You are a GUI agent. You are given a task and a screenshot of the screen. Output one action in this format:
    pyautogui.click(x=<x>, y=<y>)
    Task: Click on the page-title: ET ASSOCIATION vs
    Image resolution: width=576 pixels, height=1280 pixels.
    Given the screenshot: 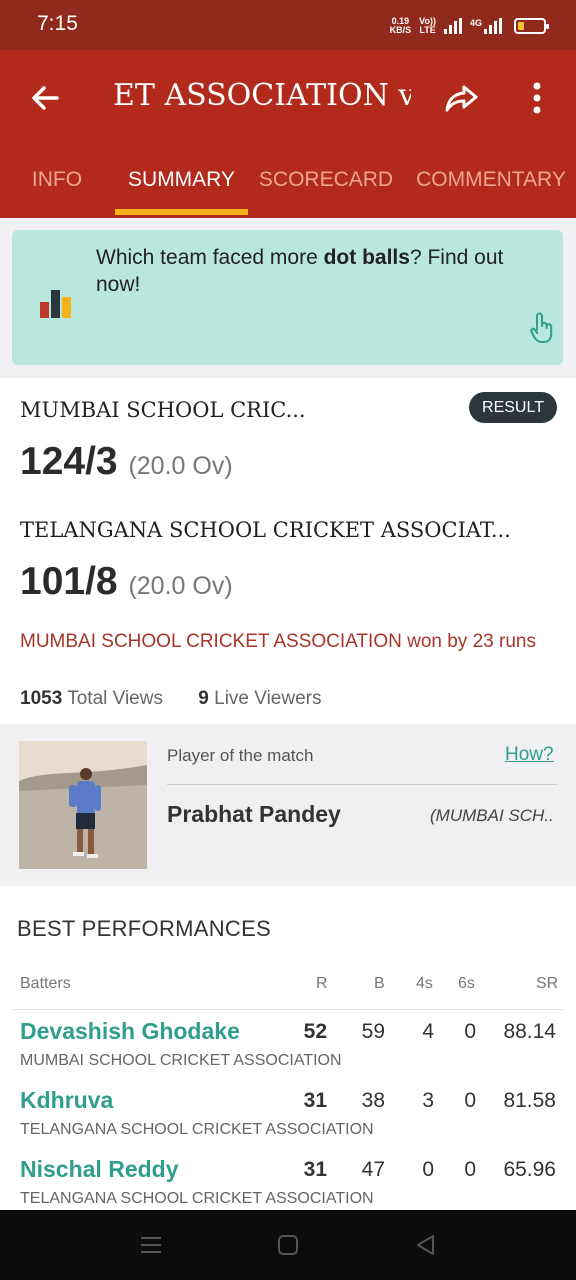 What is the action you would take?
    pyautogui.click(x=262, y=95)
    